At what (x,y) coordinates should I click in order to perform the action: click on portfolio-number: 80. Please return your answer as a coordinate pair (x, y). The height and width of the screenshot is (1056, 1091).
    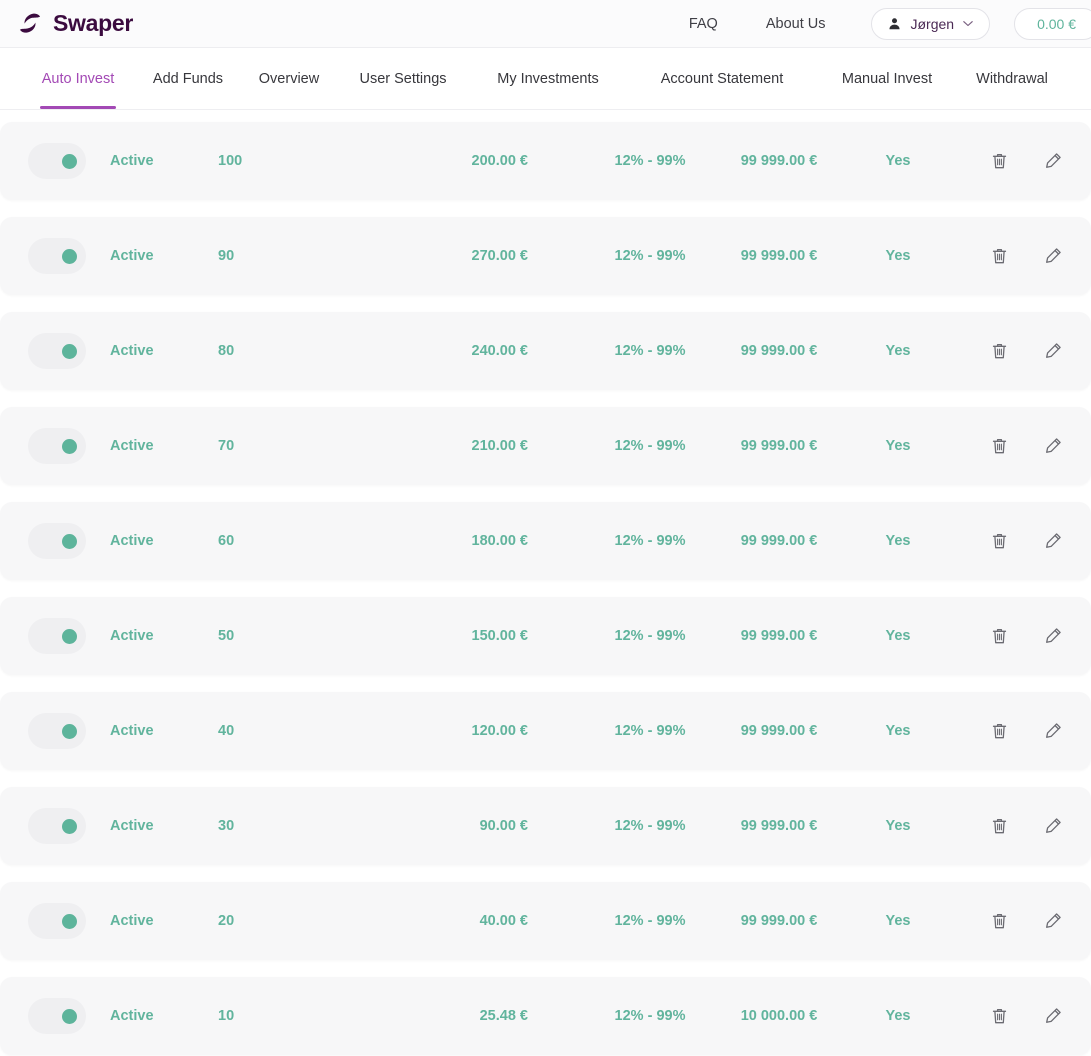
    Looking at the image, I should click on (226, 351).